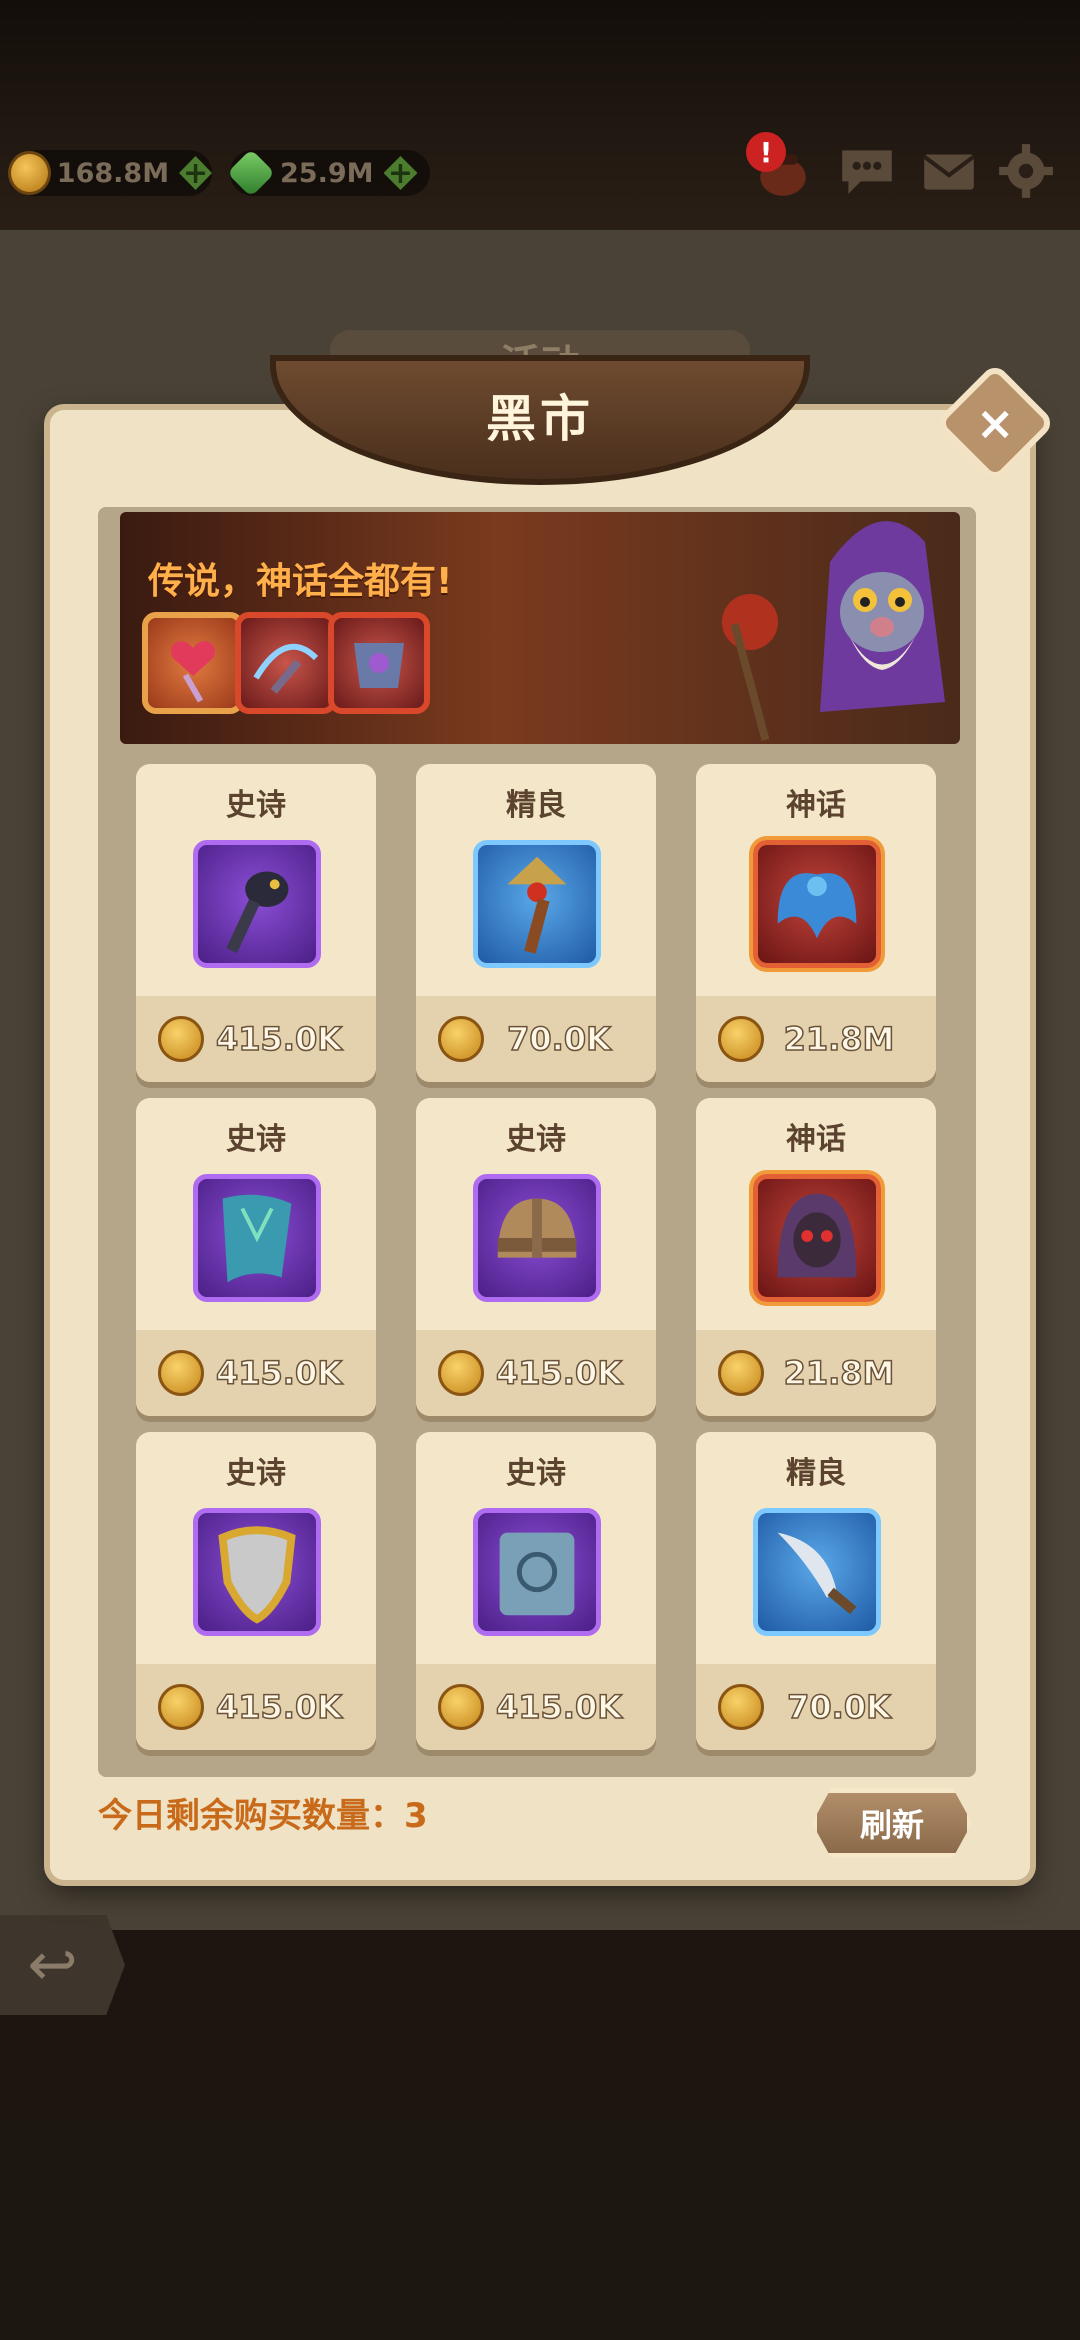 The image size is (1080, 2340). What do you see at coordinates (251, 173) in the screenshot?
I see `green-gem-icon` at bounding box center [251, 173].